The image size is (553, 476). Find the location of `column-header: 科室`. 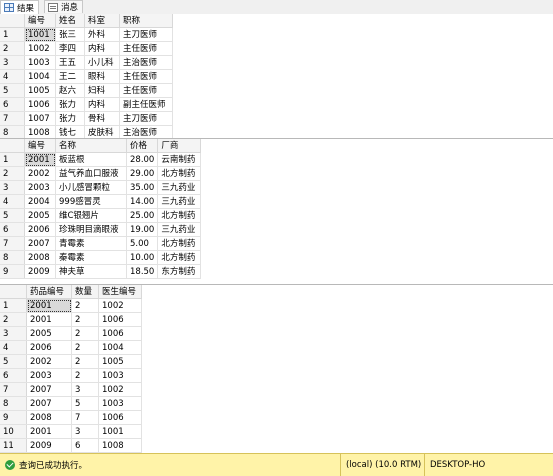

column-header: 科室 is located at coordinates (102, 21).